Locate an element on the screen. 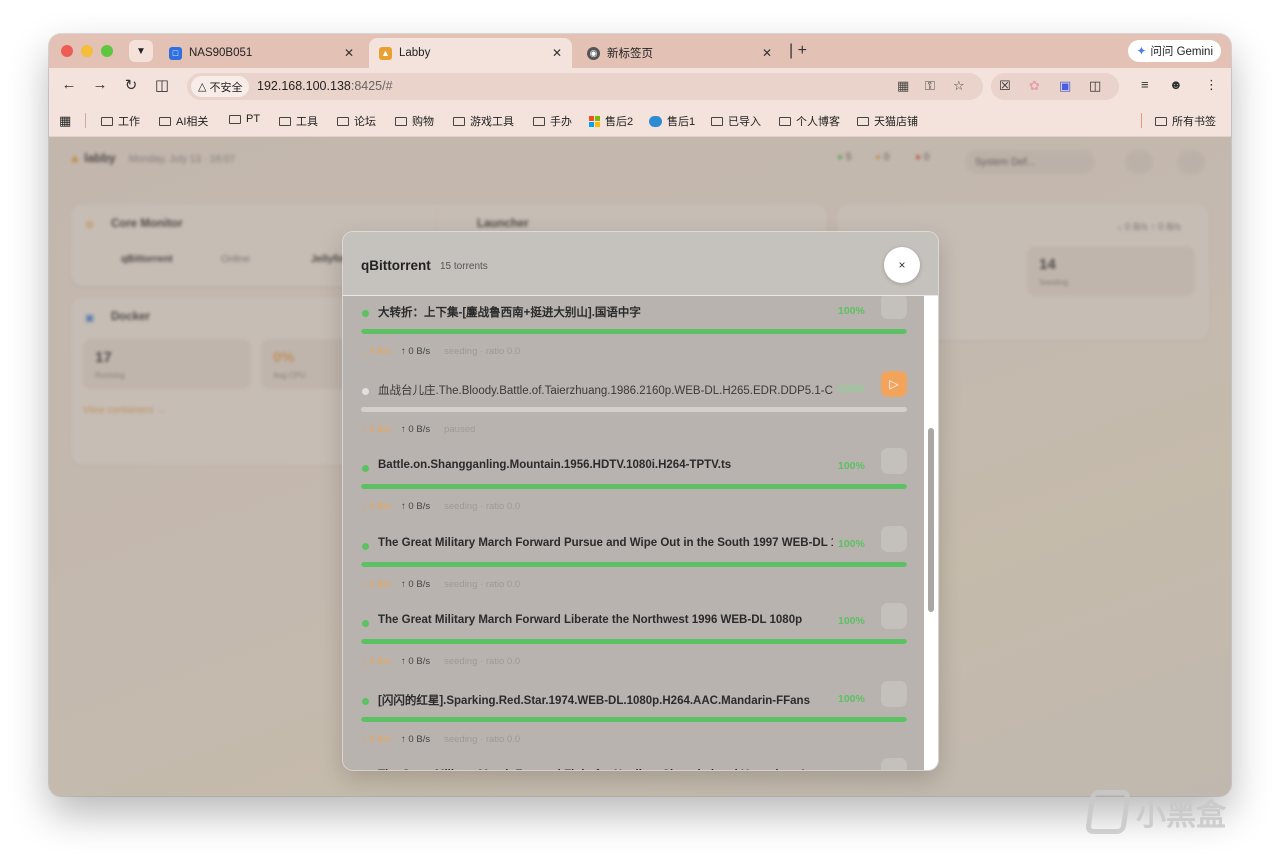 The width and height of the screenshot is (1280, 860). bookmark-blog: 个人博客 is located at coordinates (809, 121).